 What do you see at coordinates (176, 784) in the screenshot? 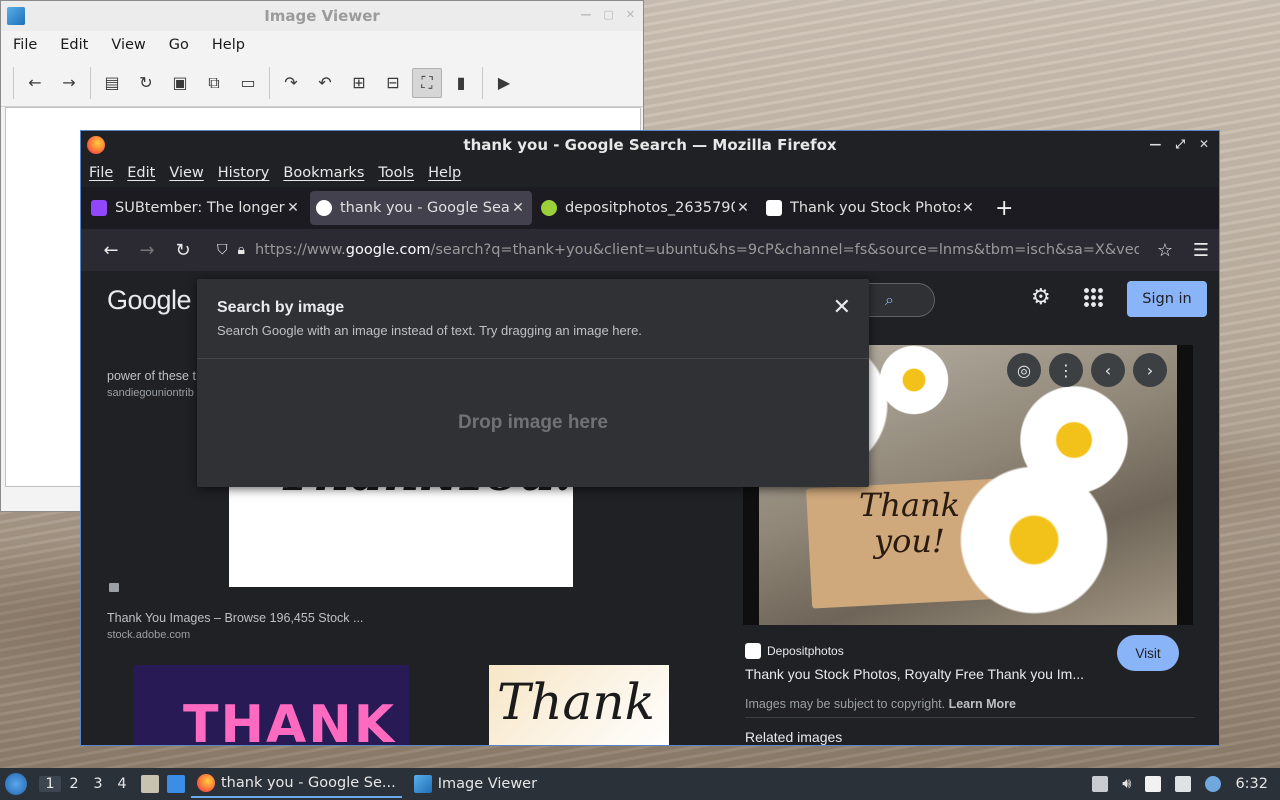
I see `show-desktop-icon` at bounding box center [176, 784].